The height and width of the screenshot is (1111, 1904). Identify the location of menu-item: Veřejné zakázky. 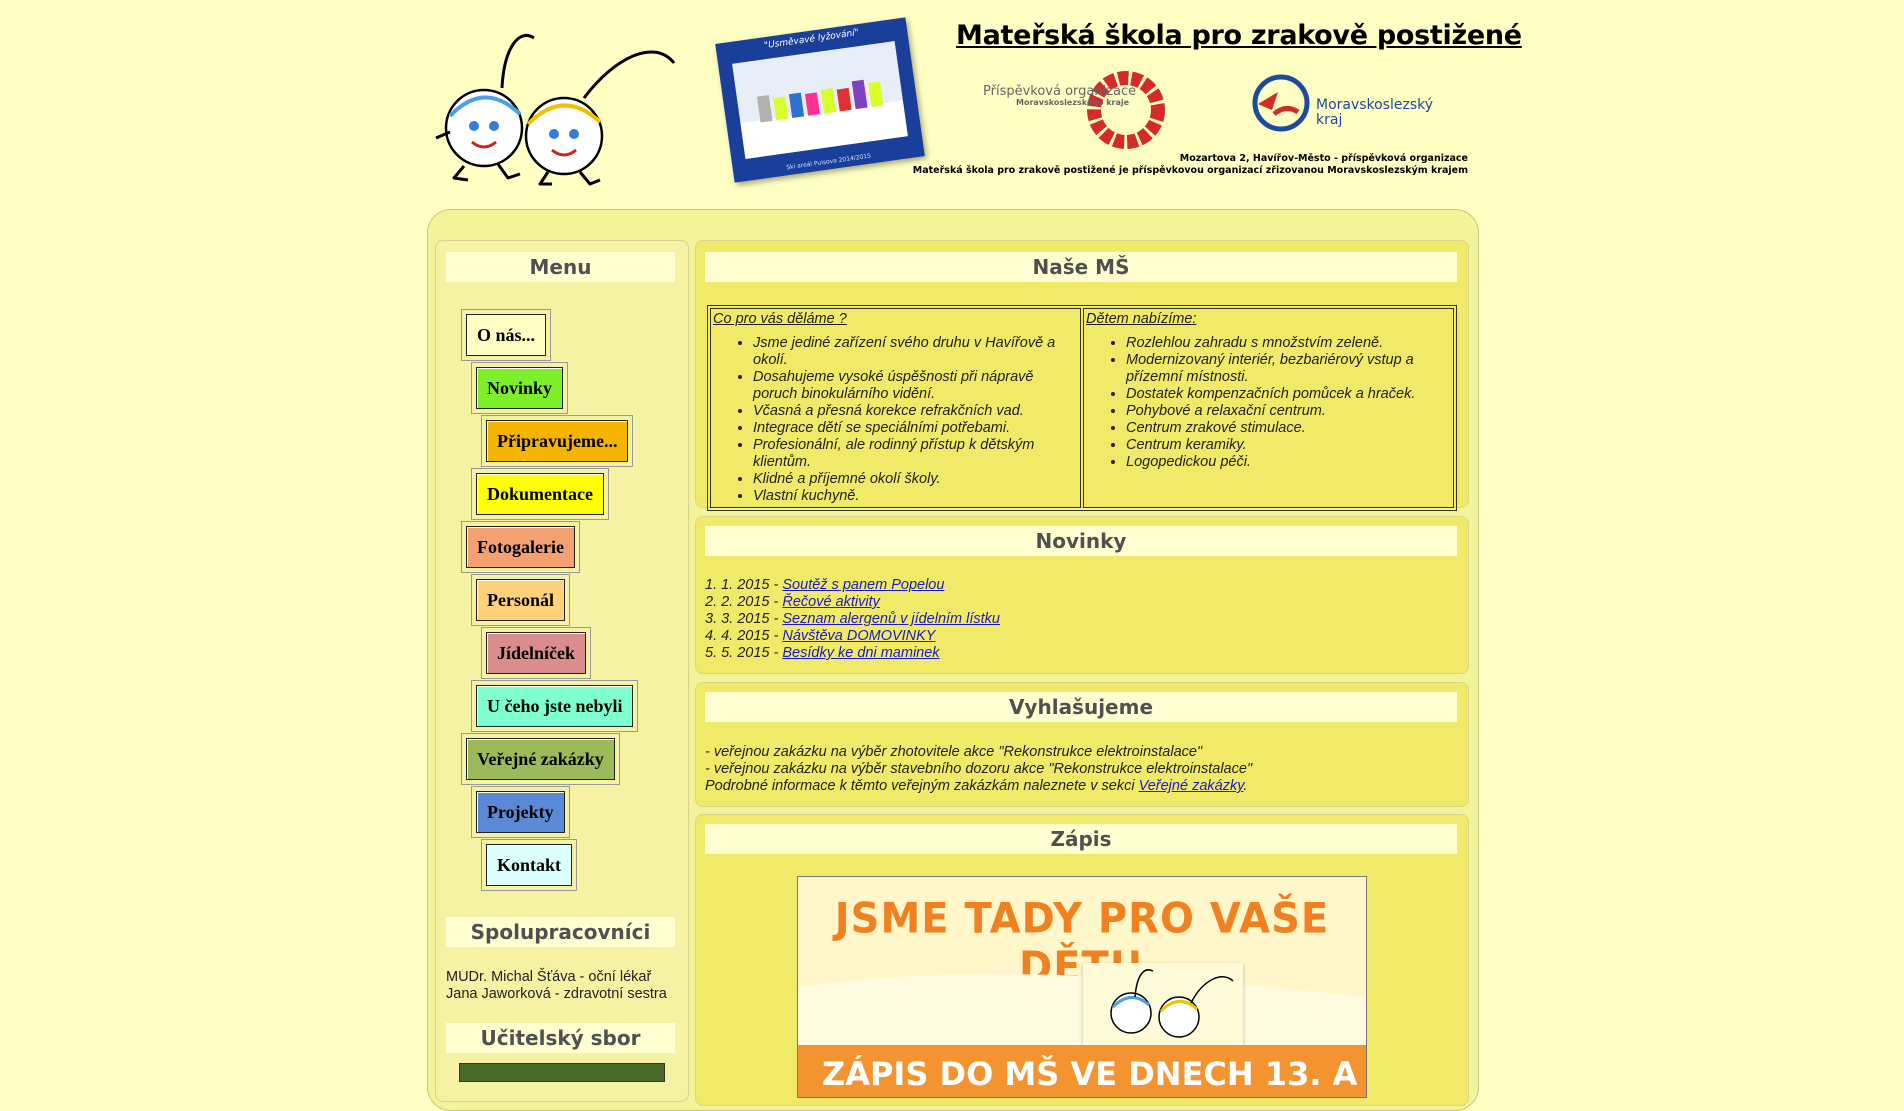
(540, 759).